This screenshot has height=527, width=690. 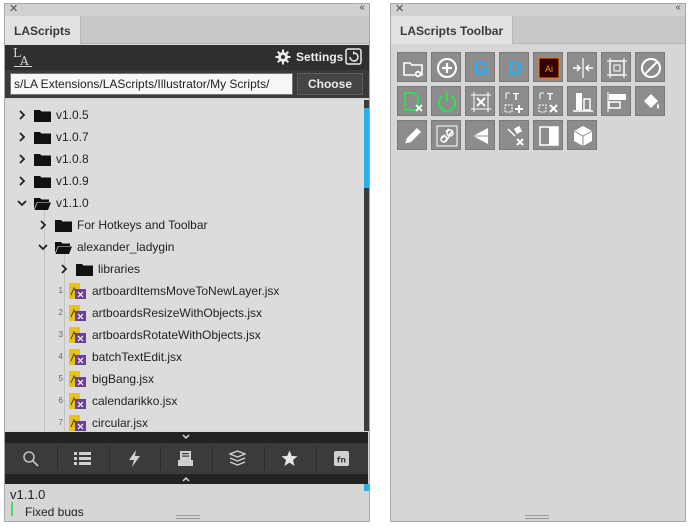 I want to click on printer-button, so click(x=186, y=458).